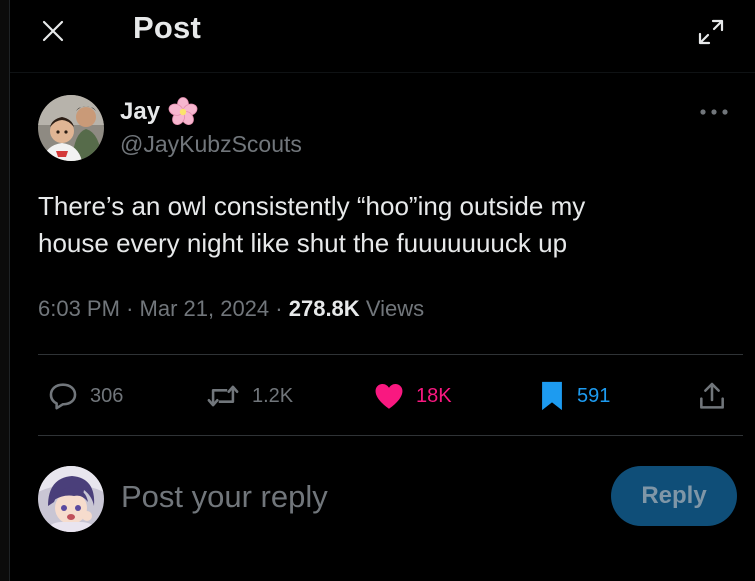  I want to click on tweet-time: 6:03 PM, so click(79, 308).